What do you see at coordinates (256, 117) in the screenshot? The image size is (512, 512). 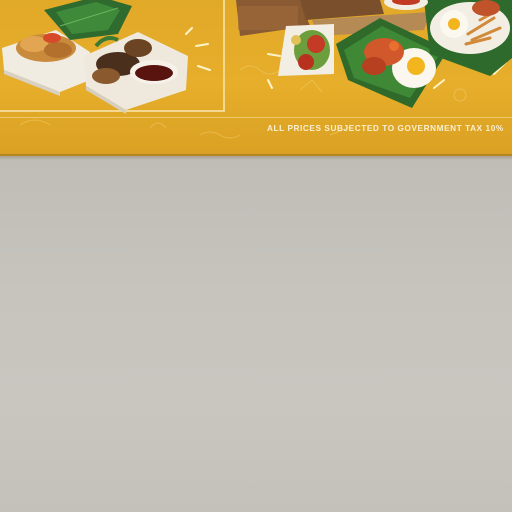 I see `banner-divider` at bounding box center [256, 117].